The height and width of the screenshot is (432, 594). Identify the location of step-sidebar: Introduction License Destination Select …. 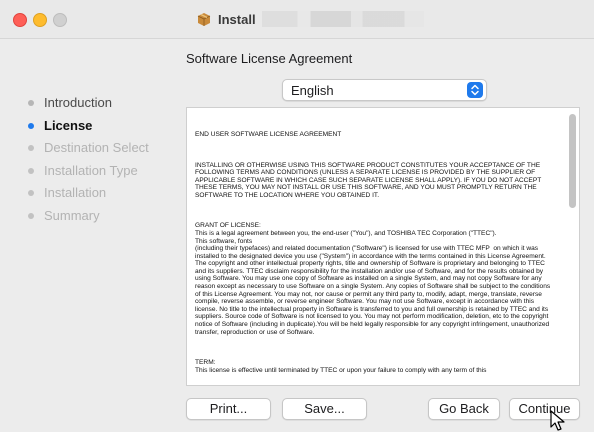
(100, 159).